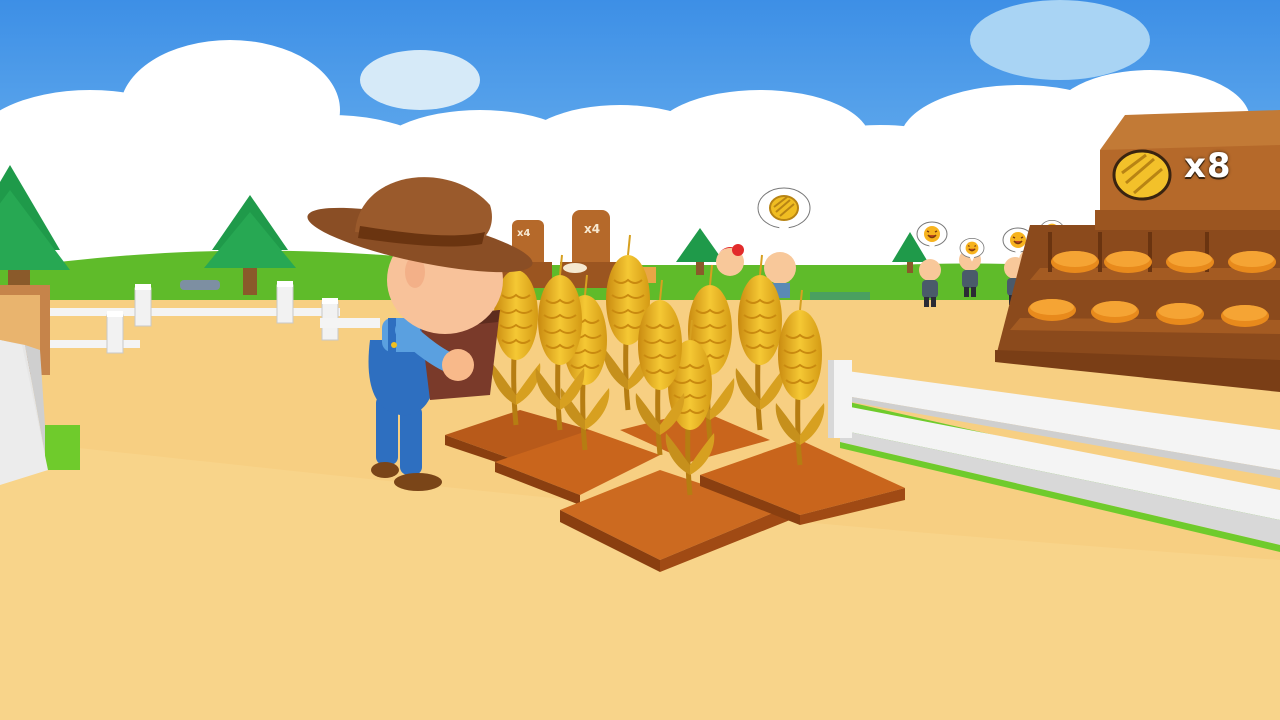 This screenshot has height=720, width=1280. Describe the element at coordinates (840, 296) in the screenshot. I see `bench` at that location.